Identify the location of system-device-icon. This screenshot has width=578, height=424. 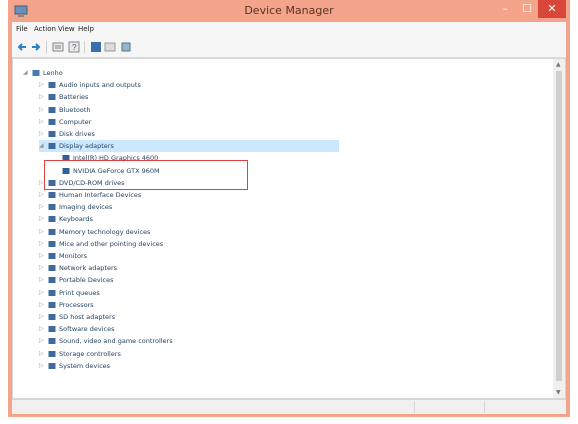
(52, 365).